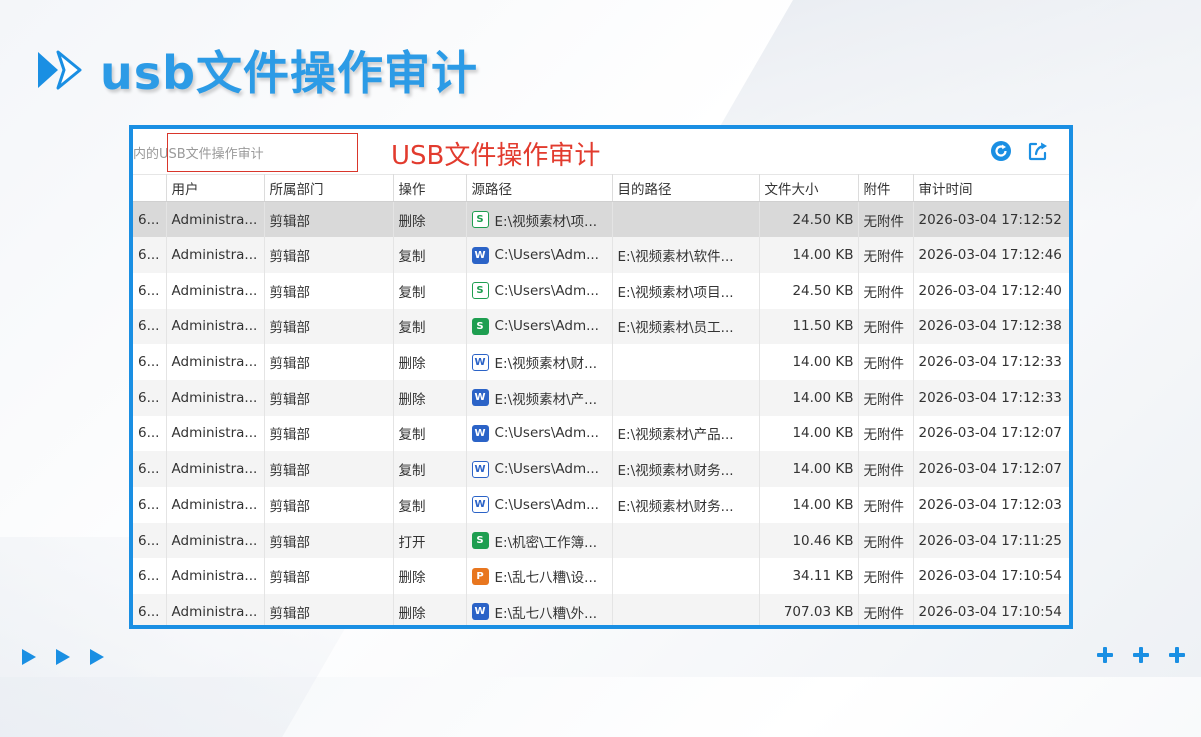  Describe the element at coordinates (991, 505) in the screenshot. I see `audit-time-cell: 2026-03-04 17:12:03` at that location.